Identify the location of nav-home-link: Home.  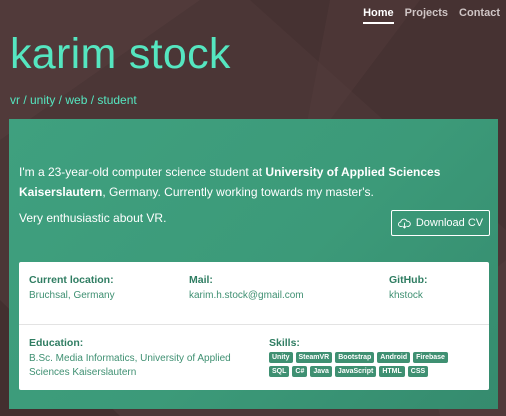
(378, 15).